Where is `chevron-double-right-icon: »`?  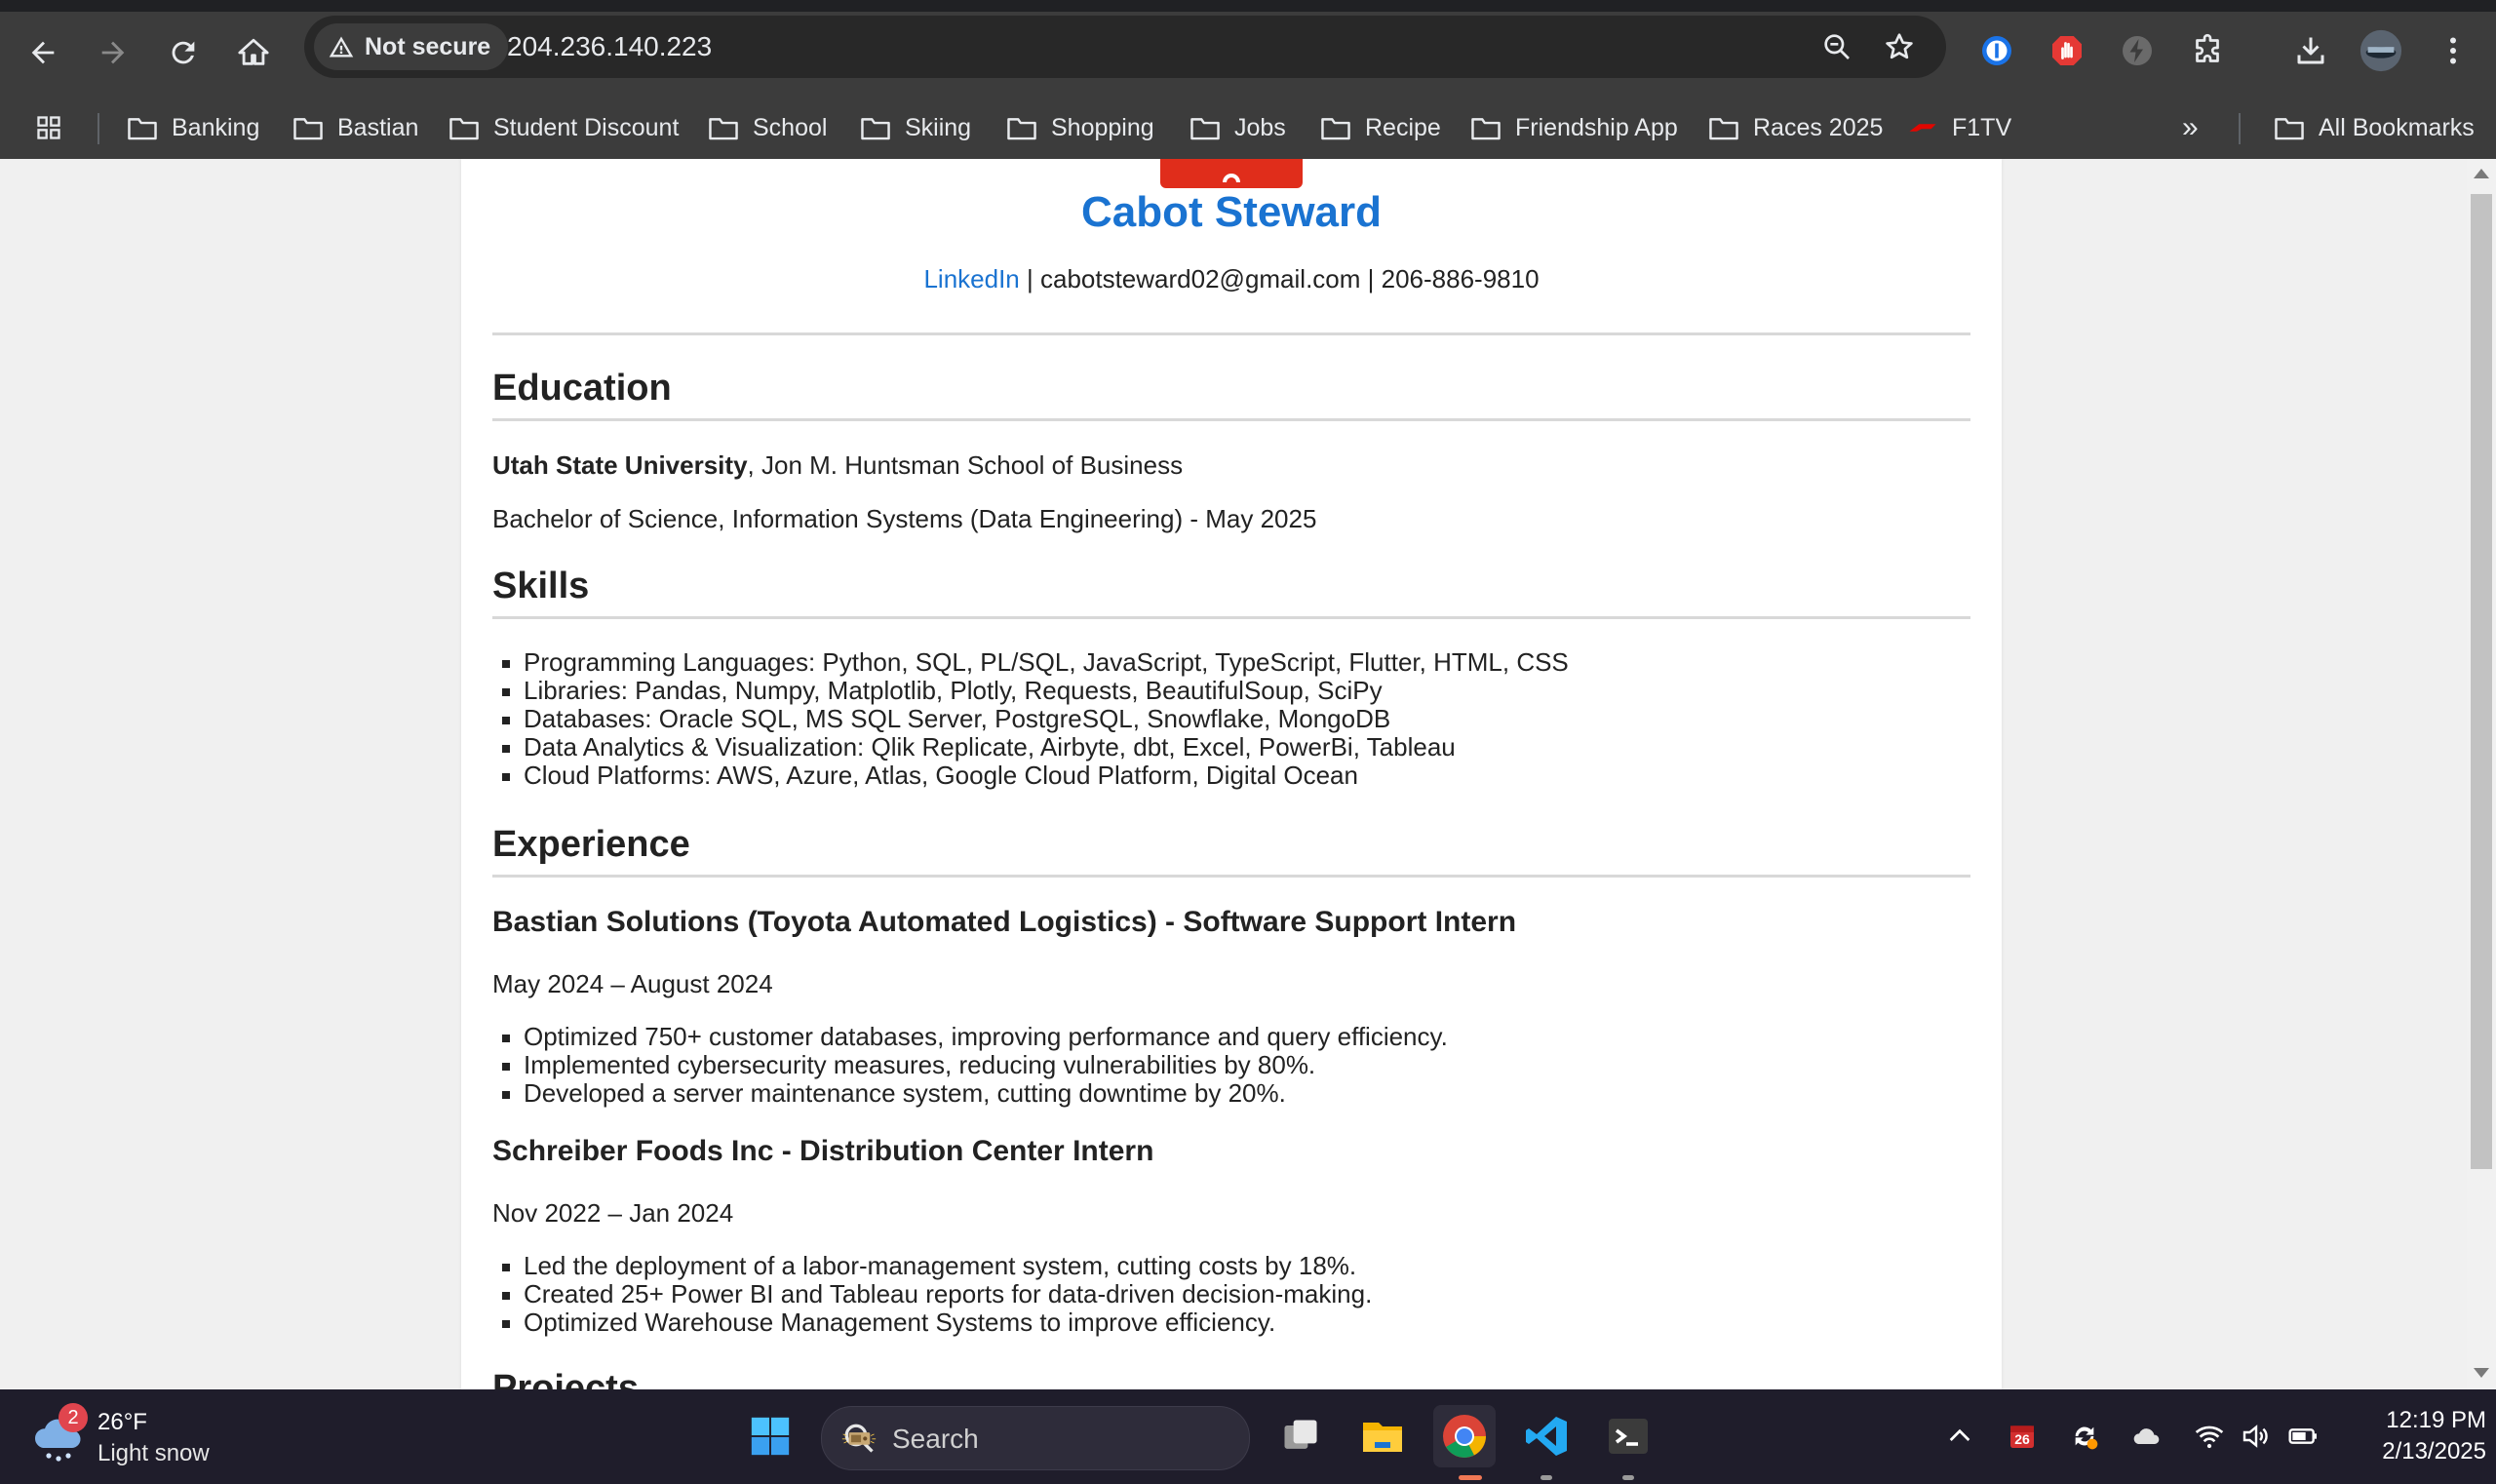
chevron-double-right-icon: » is located at coordinates (2190, 127).